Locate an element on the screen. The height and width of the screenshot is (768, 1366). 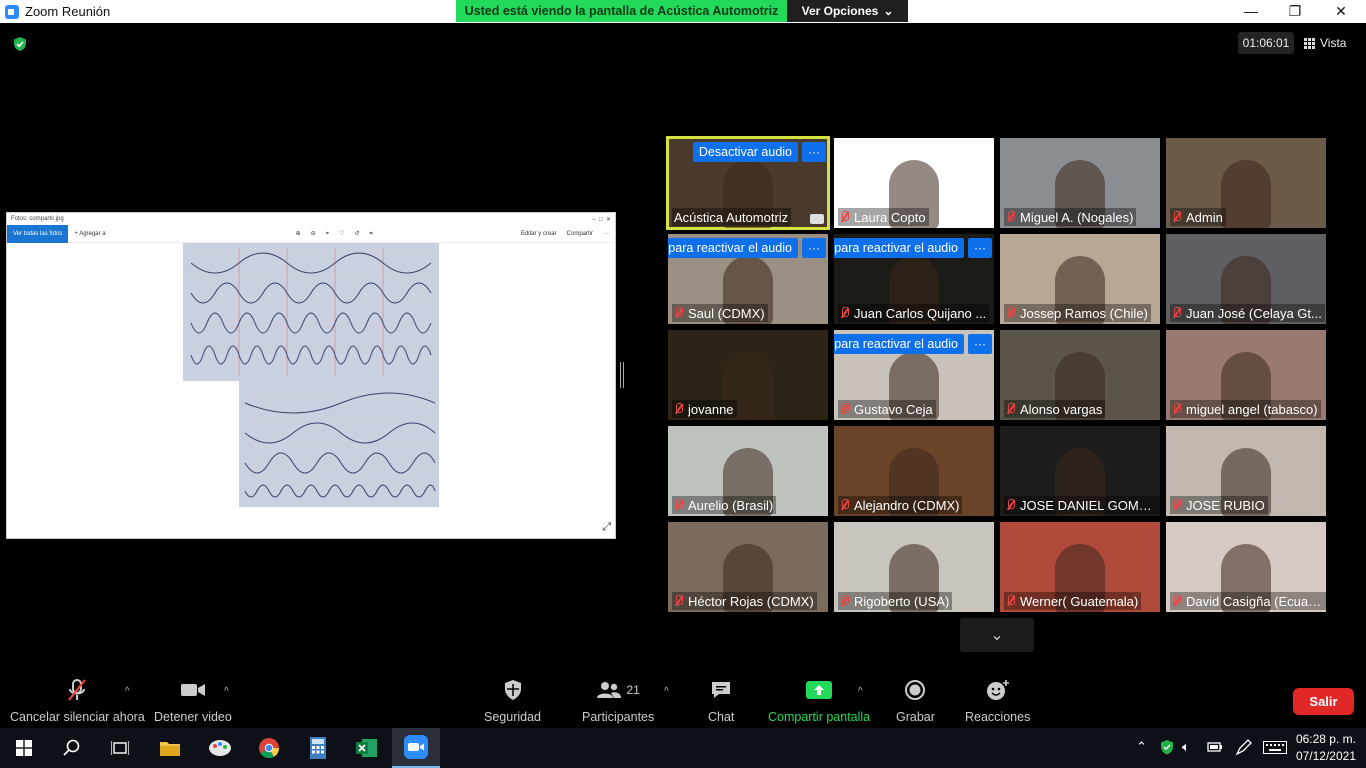
expand-icon: ⤢ is located at coordinates (606, 527).